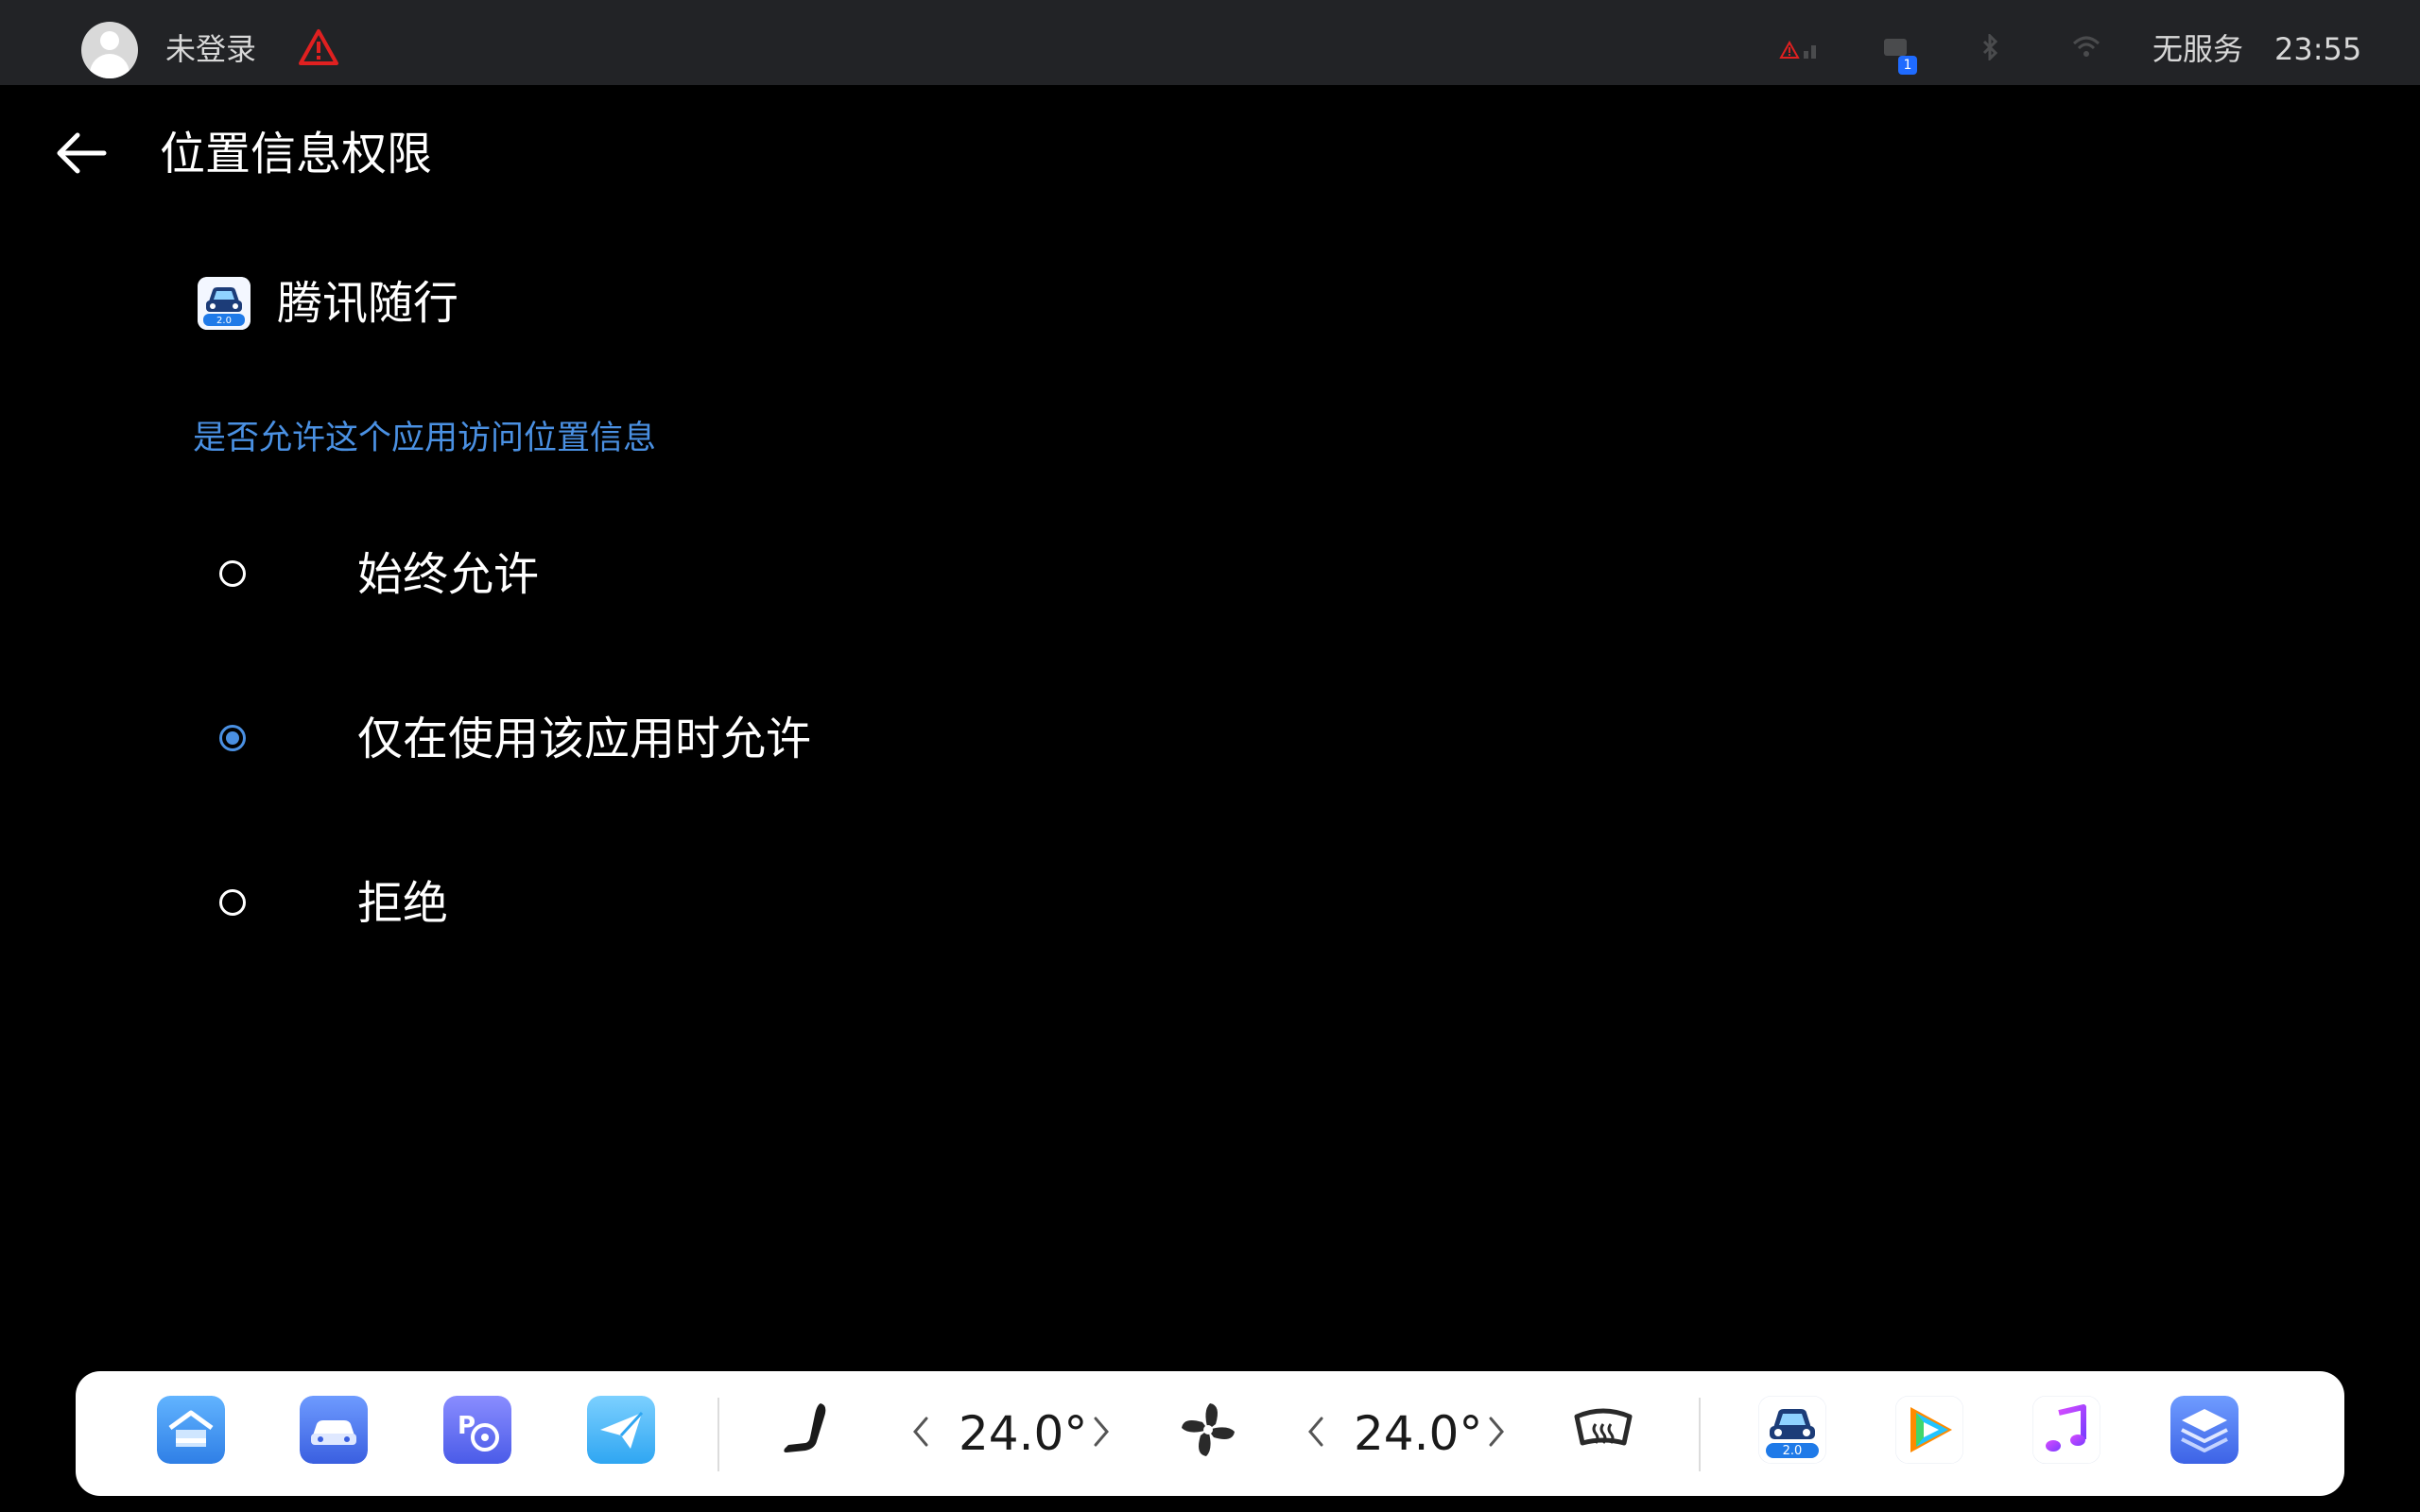 This screenshot has width=2420, height=1512. I want to click on home-icon, so click(191, 1430).